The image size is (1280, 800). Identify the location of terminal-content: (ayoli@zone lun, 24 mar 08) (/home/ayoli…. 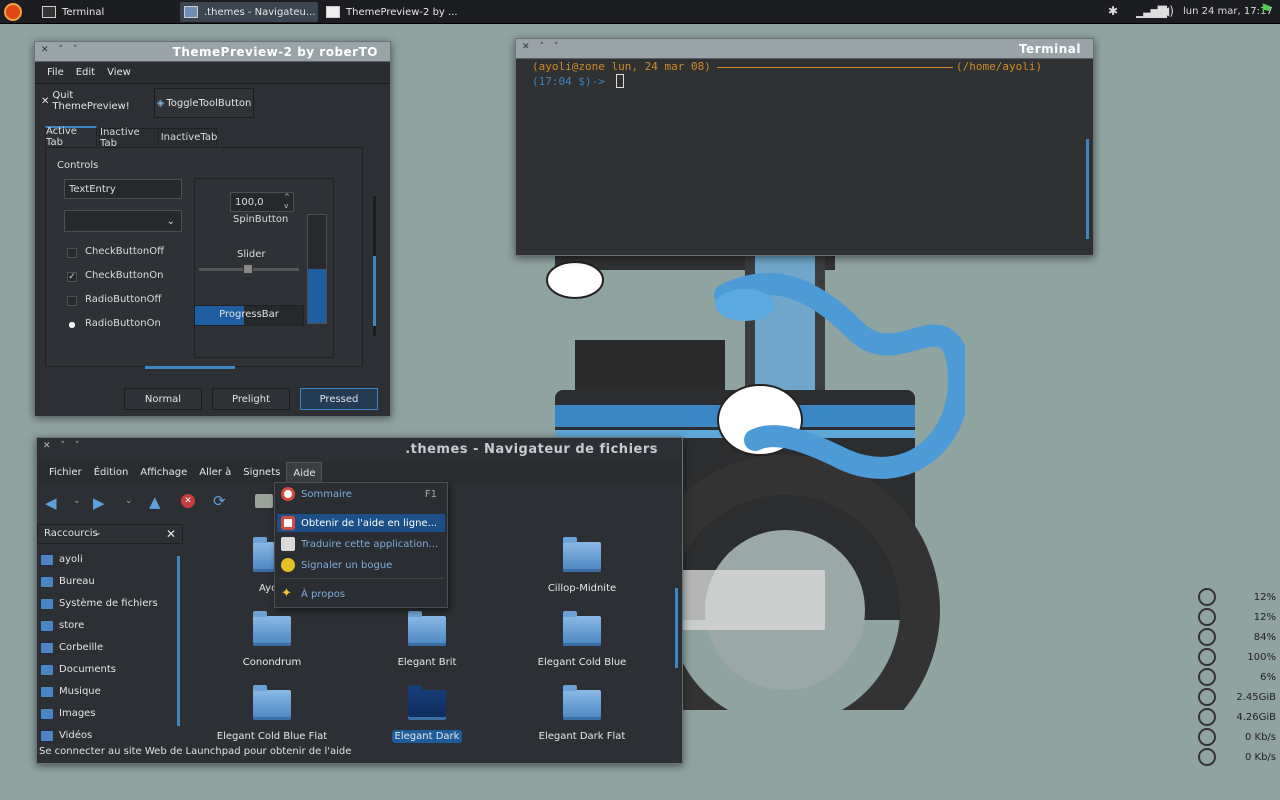
(800, 157).